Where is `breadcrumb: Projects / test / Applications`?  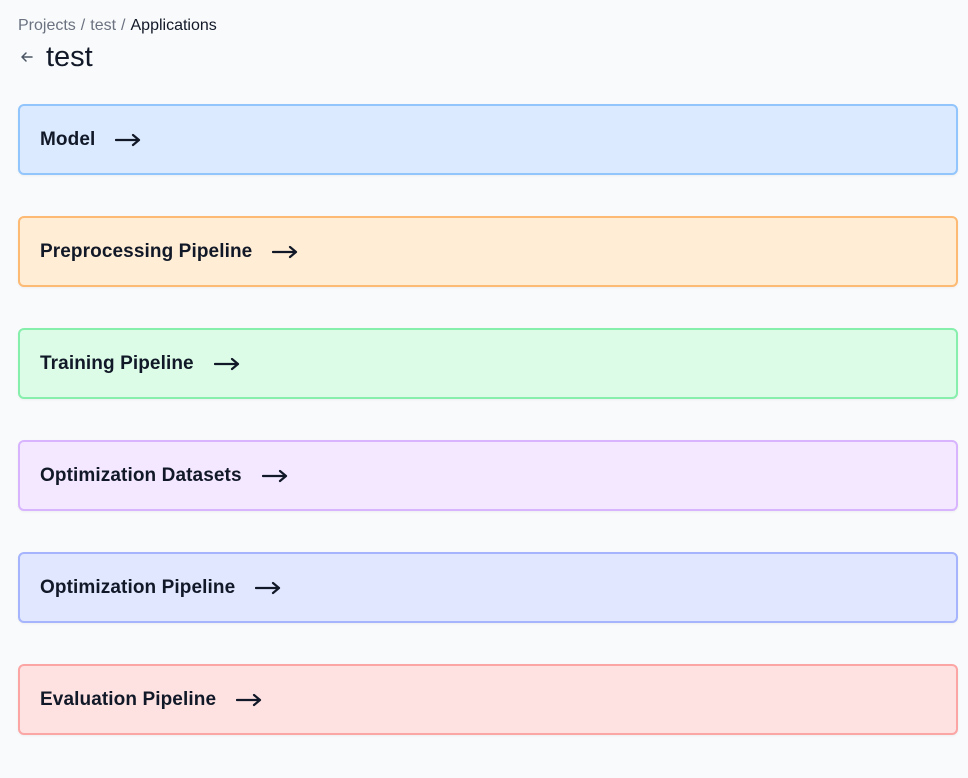
breadcrumb: Projects / test / Applications is located at coordinates (488, 26).